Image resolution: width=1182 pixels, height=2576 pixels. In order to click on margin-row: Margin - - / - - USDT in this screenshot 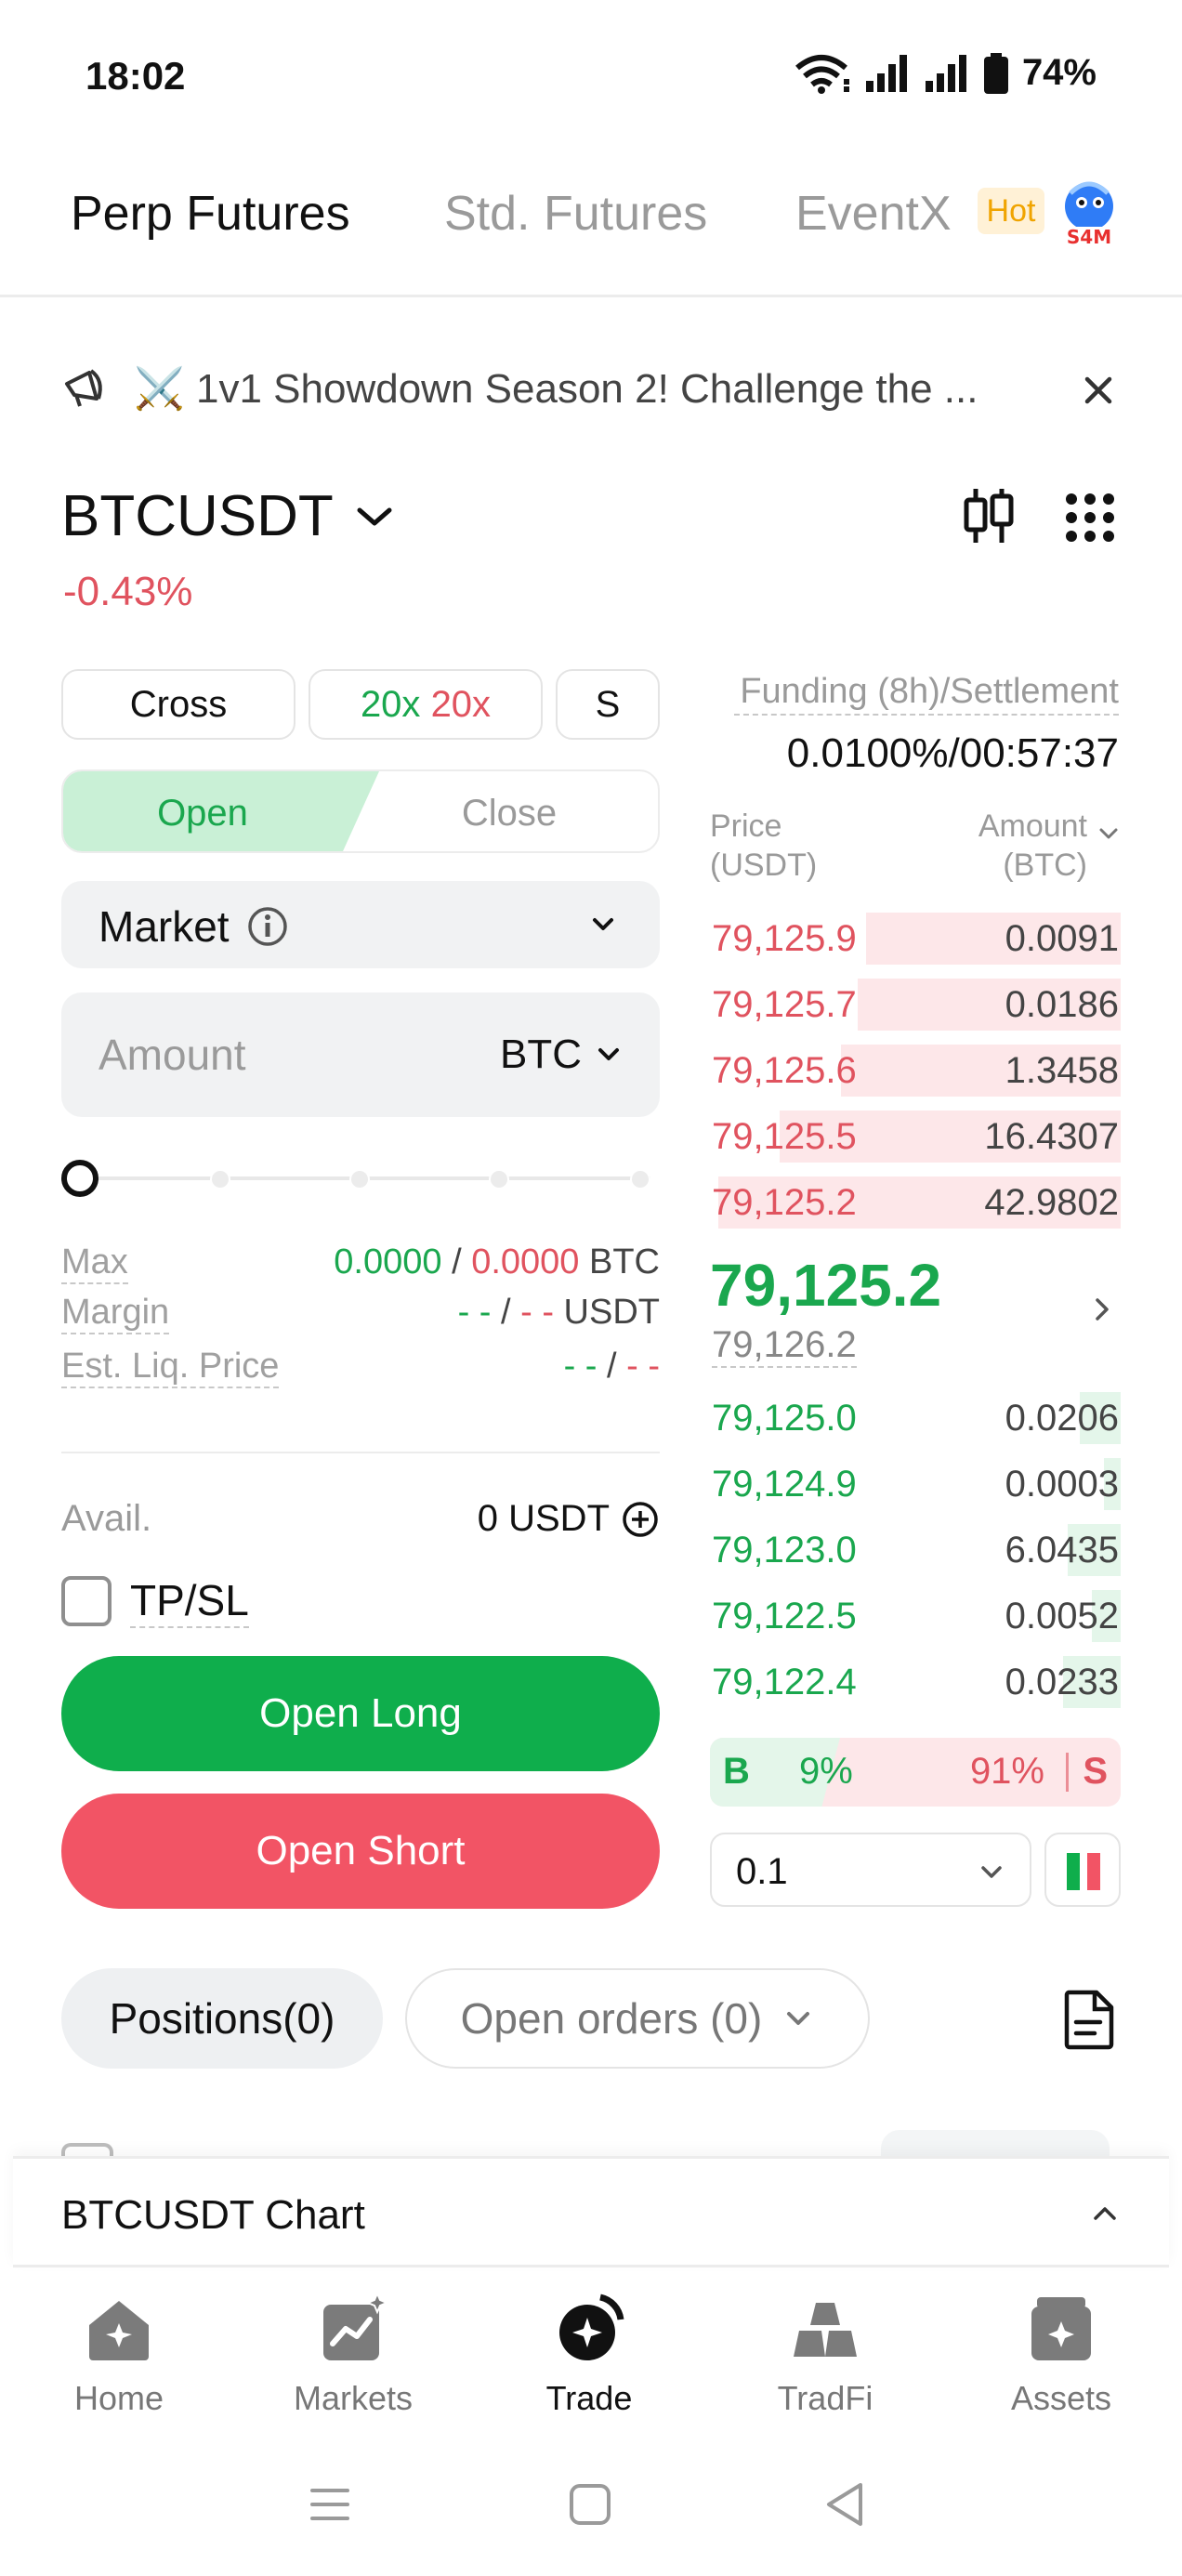, I will do `click(360, 1316)`.